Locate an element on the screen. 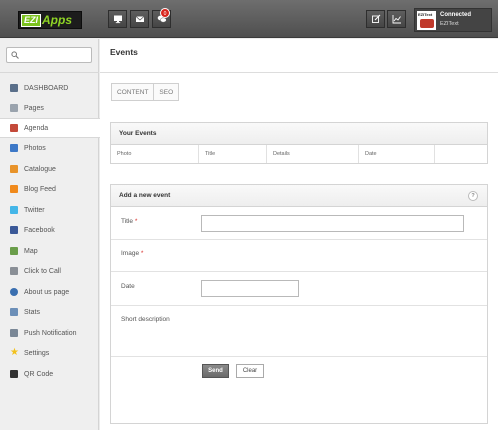  logo-text: Apps is located at coordinates (57, 20).